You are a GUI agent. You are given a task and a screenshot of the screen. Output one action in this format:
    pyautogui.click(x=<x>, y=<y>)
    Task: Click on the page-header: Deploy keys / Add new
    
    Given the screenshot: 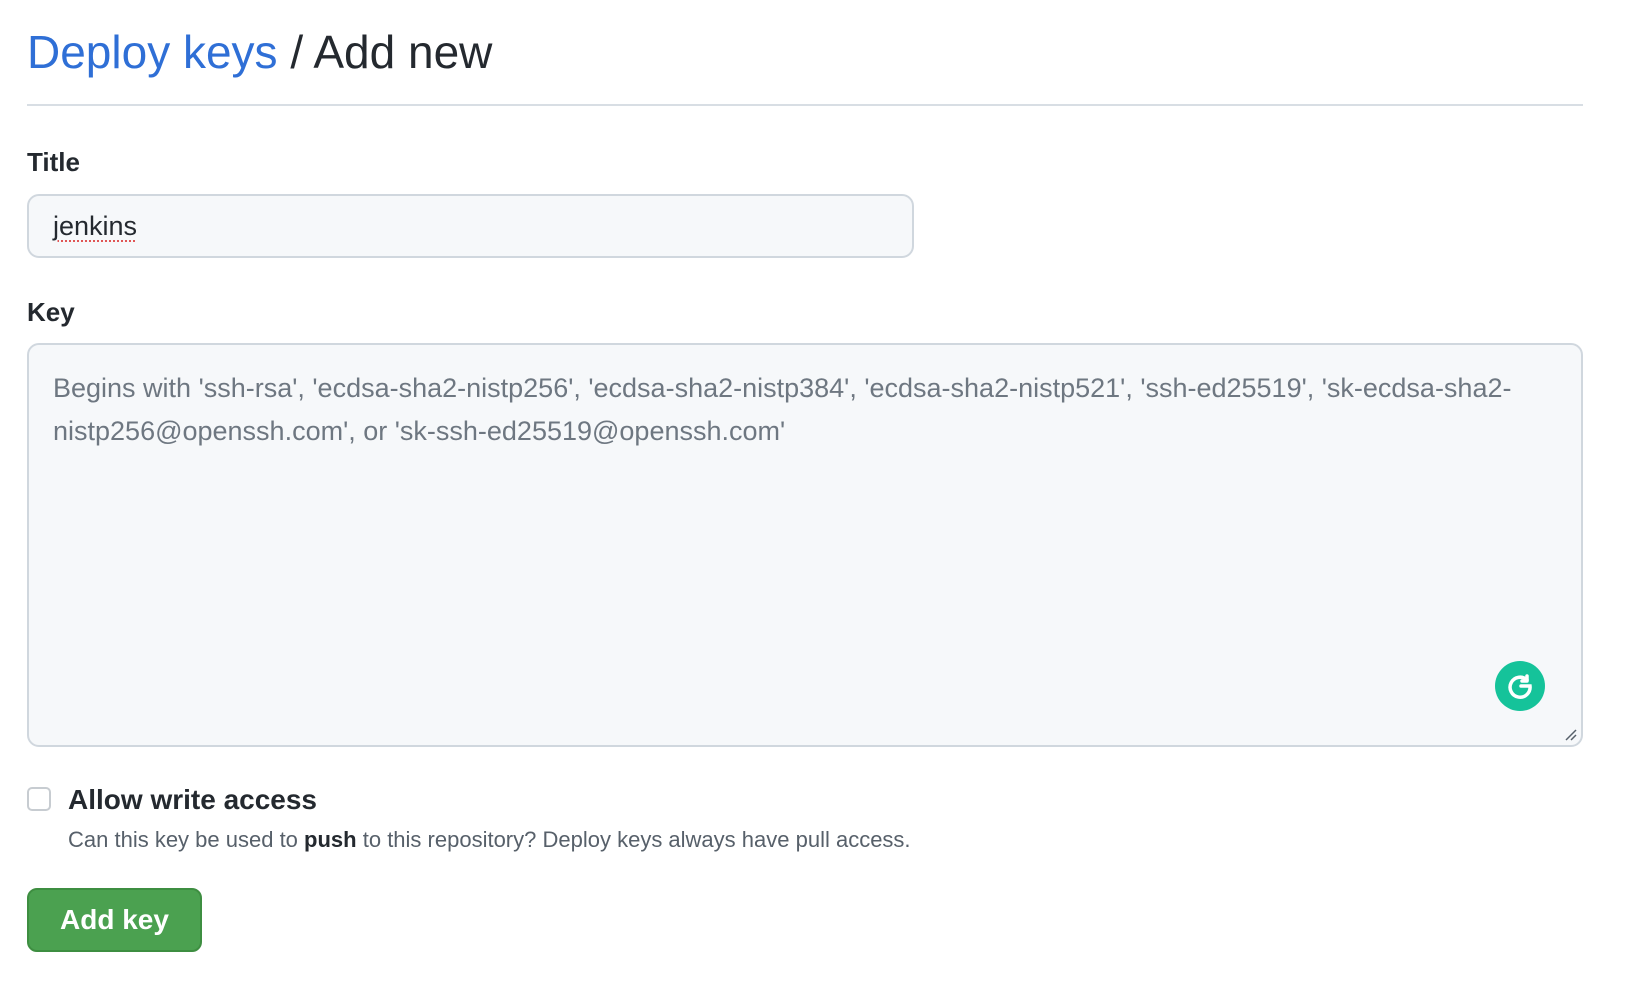 What is the action you would take?
    pyautogui.click(x=805, y=64)
    